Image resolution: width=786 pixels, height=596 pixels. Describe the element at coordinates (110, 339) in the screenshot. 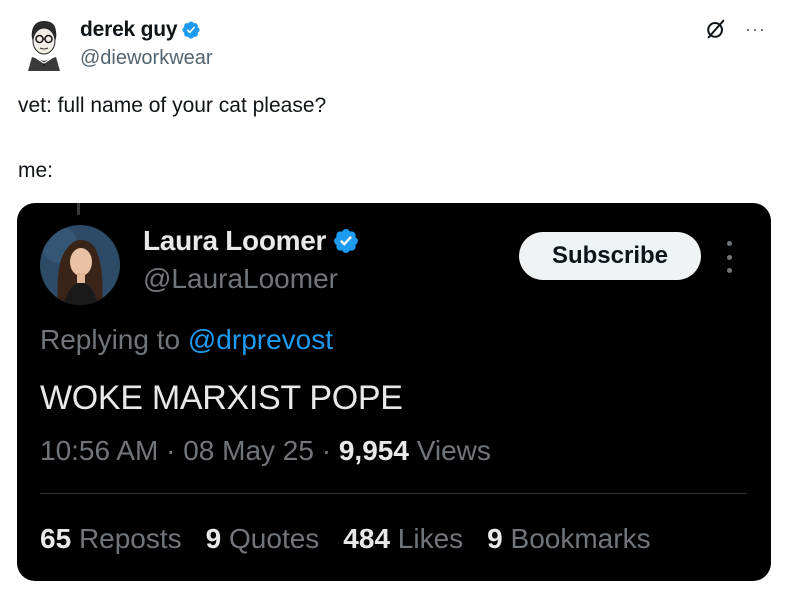

I see `replying-prefix: Replying to` at that location.